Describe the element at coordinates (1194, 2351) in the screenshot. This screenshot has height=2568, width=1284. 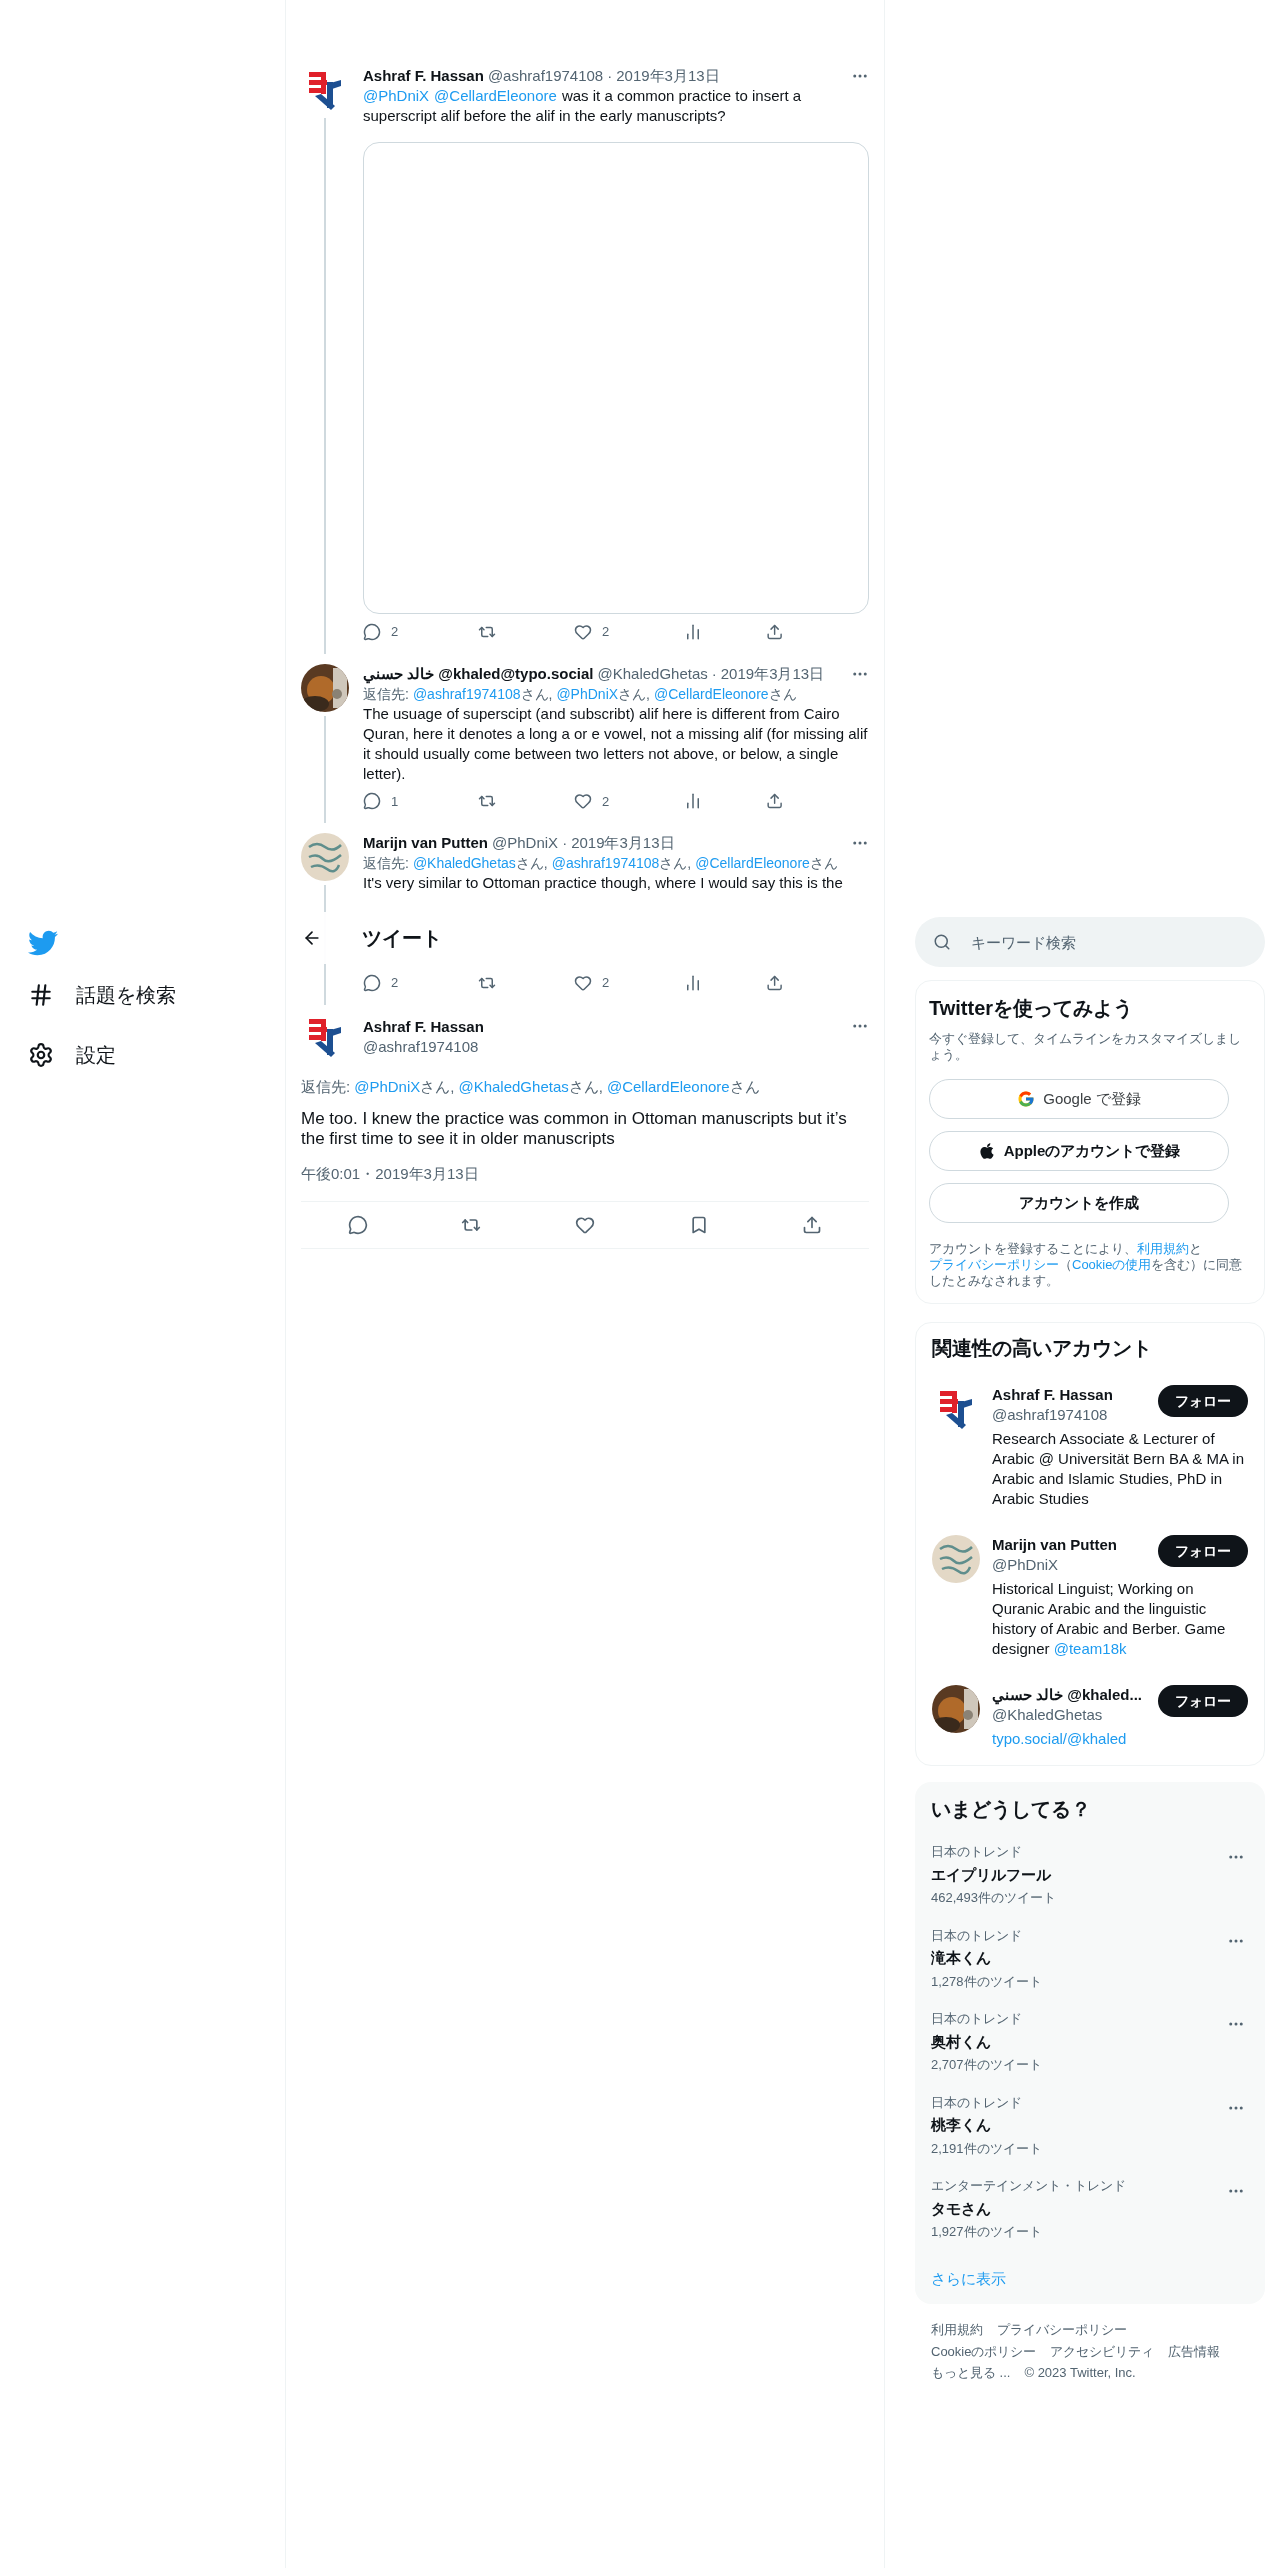
I see `footer-link: 広告情報` at that location.